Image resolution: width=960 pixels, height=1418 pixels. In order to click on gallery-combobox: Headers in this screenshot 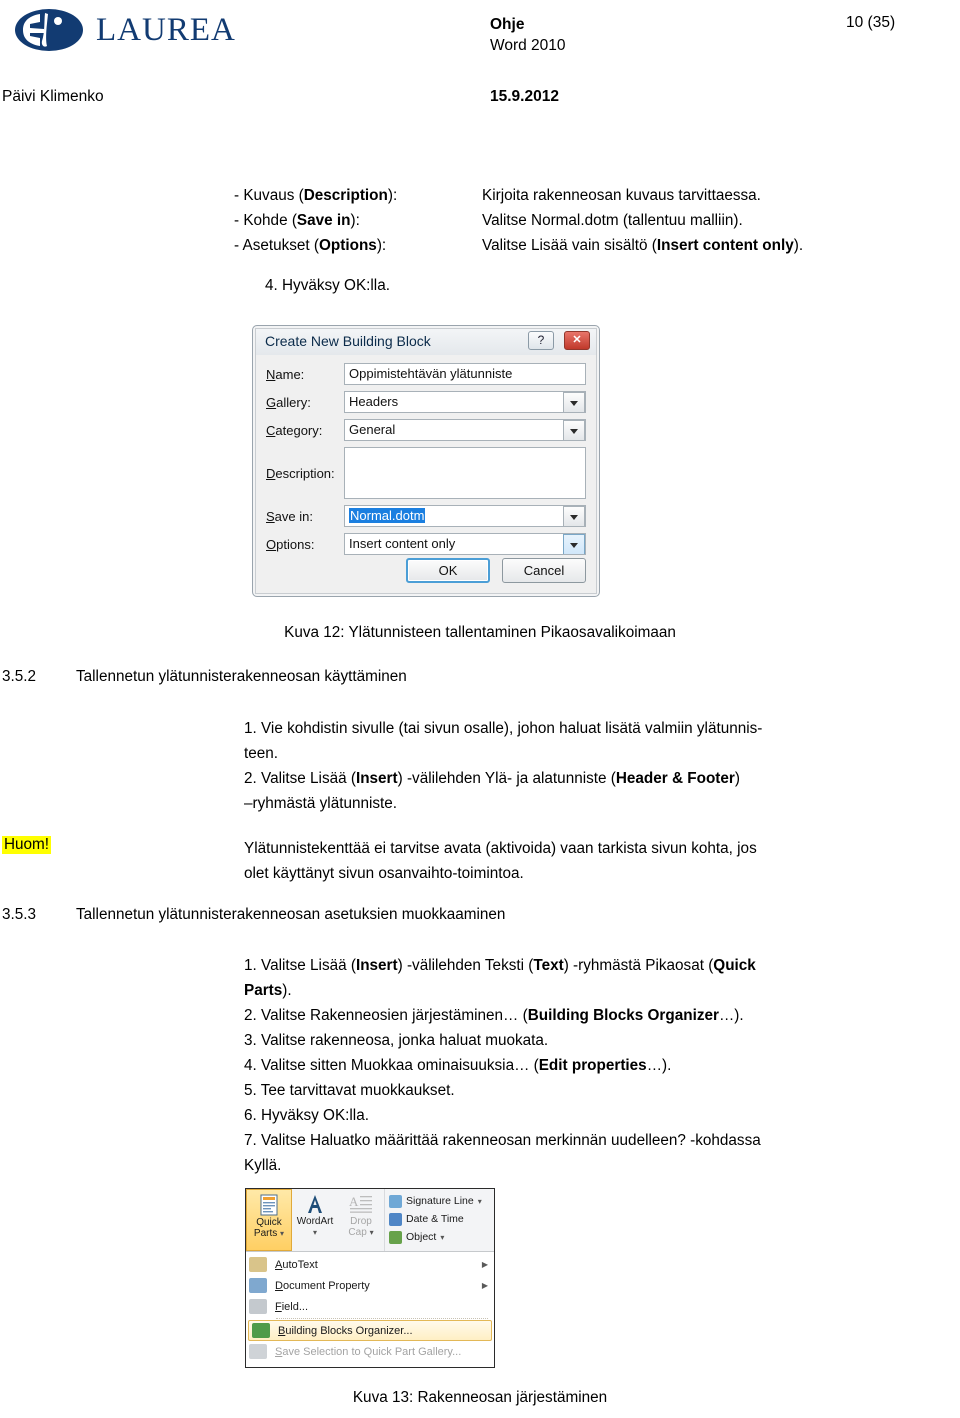, I will do `click(465, 402)`.